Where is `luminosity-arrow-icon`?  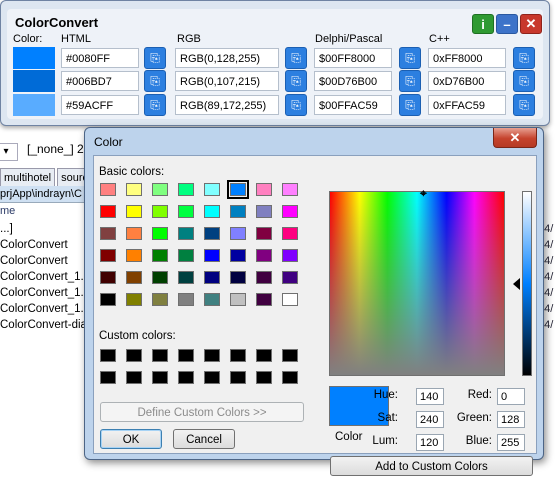
luminosity-arrow-icon is located at coordinates (516, 284).